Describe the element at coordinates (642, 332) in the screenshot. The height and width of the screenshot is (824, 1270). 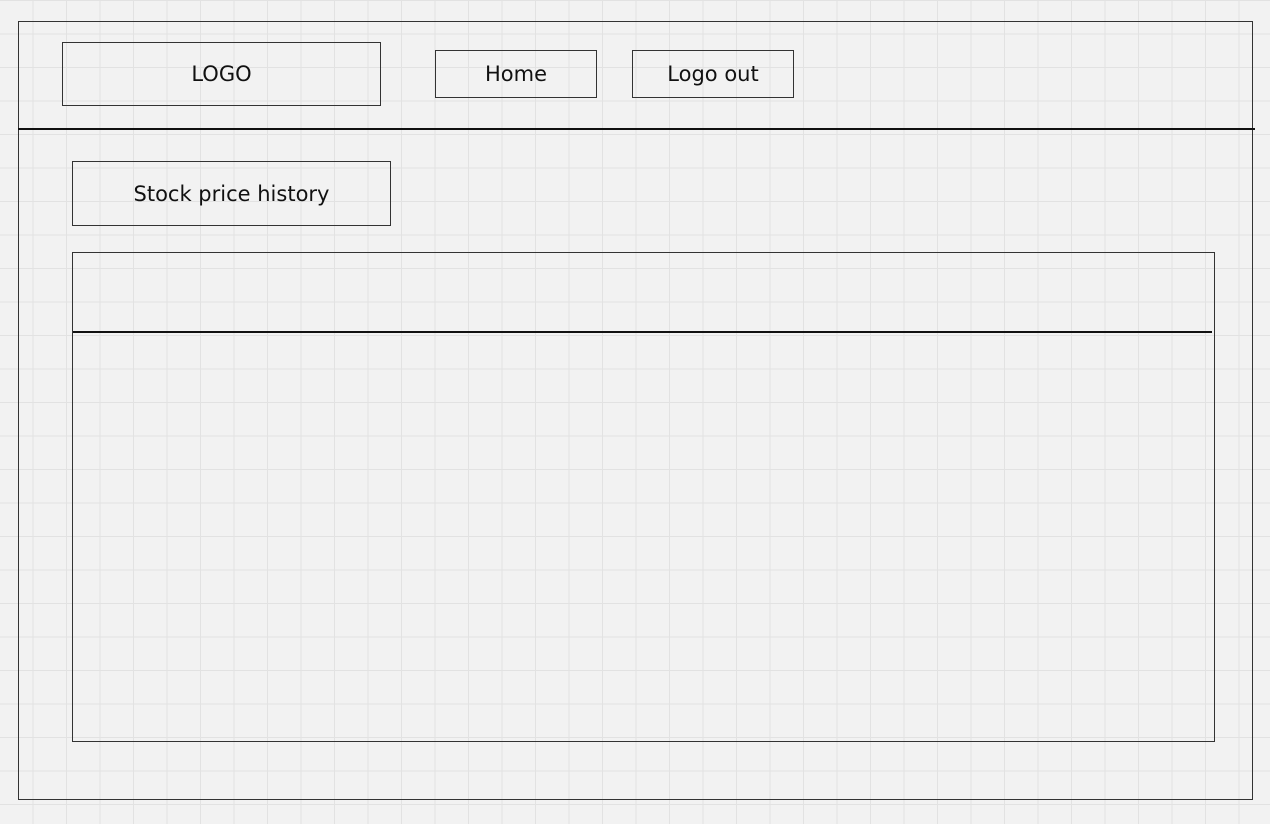
I see `panel-header-divider` at that location.